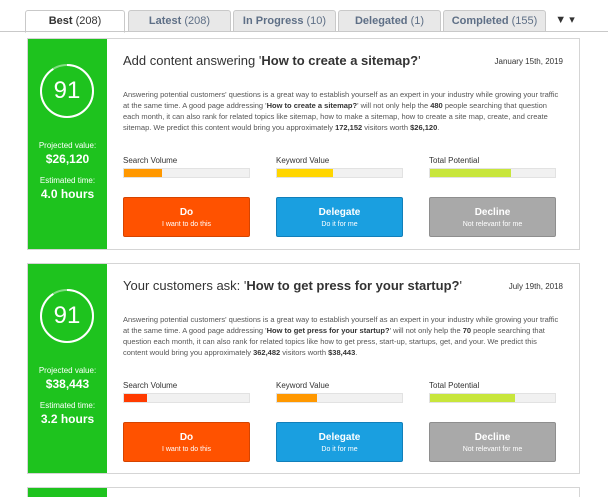  Describe the element at coordinates (316, 21) in the screenshot. I see `tab-in-progress-count: (10)` at that location.